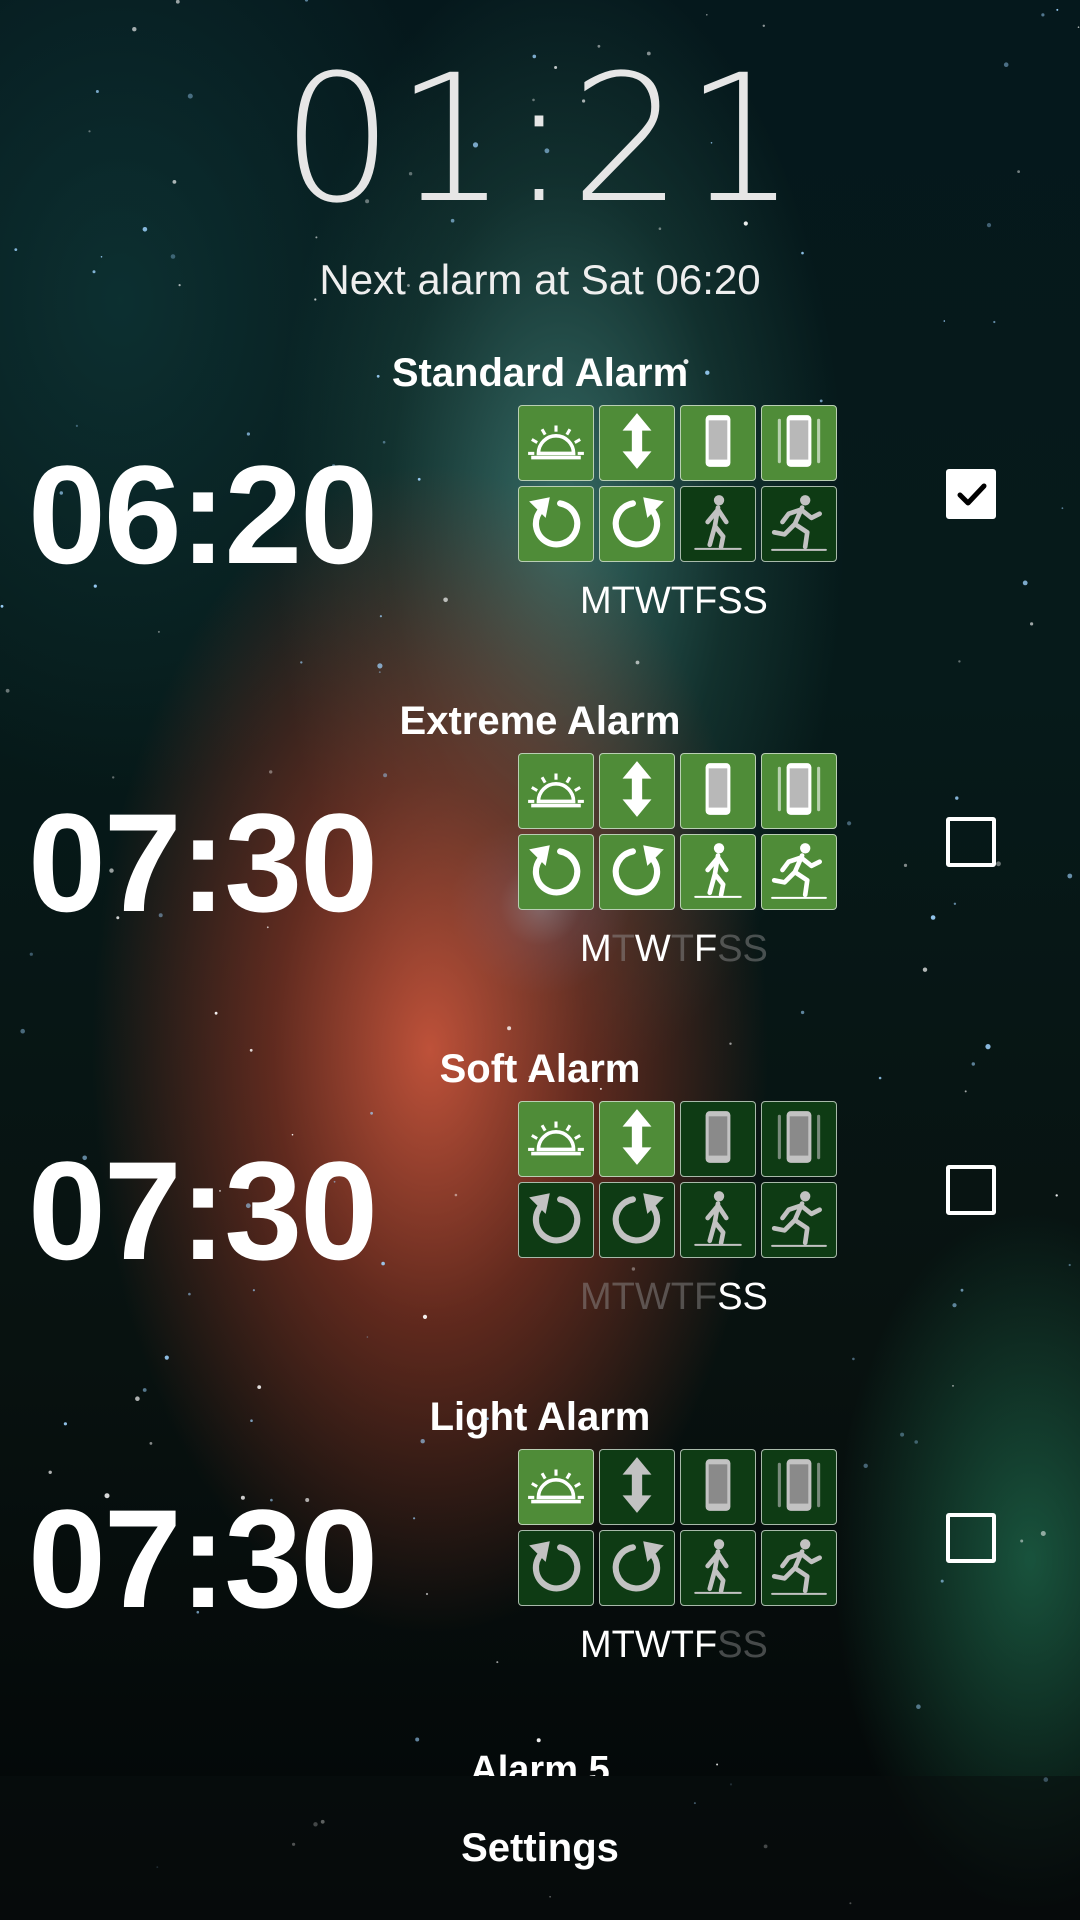  What do you see at coordinates (540, 1417) in the screenshot?
I see `alarm-name: Light Alarm` at bounding box center [540, 1417].